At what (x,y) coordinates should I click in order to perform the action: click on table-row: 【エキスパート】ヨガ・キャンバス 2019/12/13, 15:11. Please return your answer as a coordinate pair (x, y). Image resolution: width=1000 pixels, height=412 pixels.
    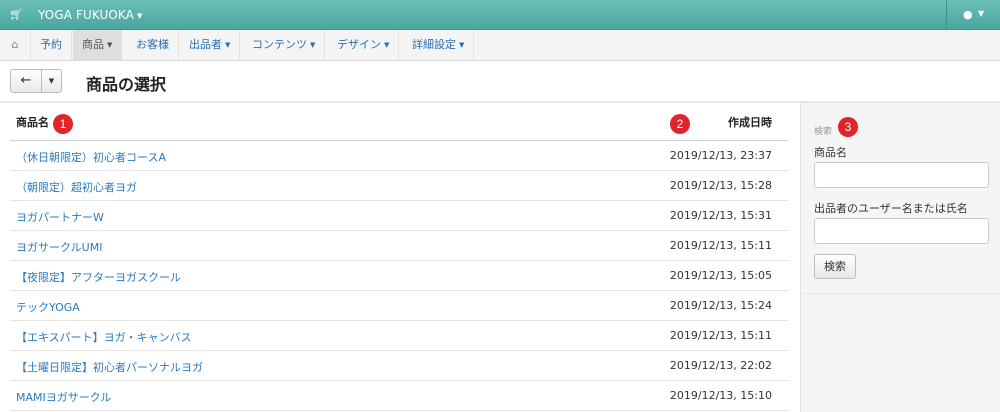
    Looking at the image, I should click on (399, 336).